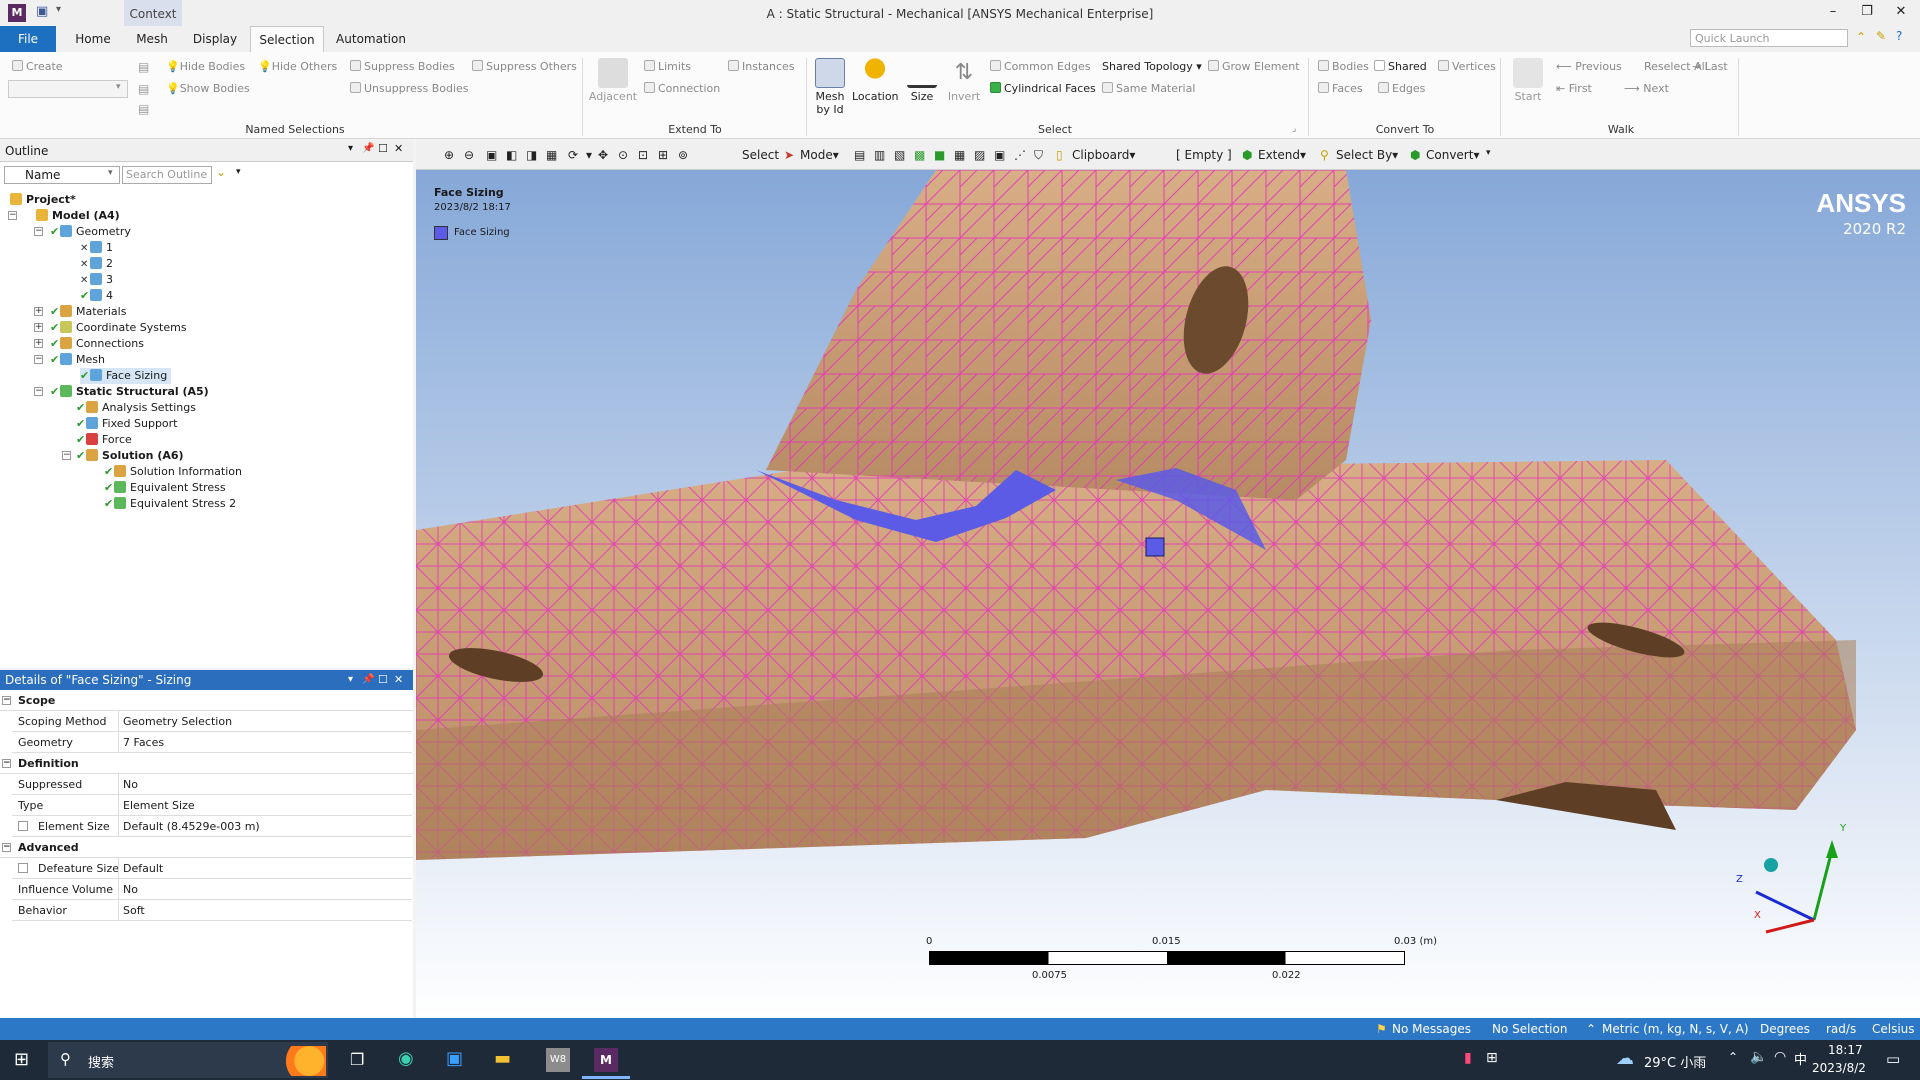  Describe the element at coordinates (1574, 88) in the screenshot. I see `first-button: ⇤ First` at that location.